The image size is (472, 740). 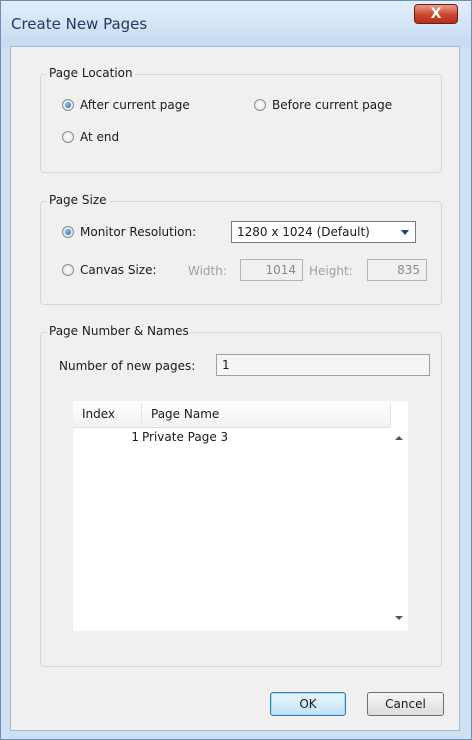 I want to click on list-scrollbar, so click(x=399, y=529).